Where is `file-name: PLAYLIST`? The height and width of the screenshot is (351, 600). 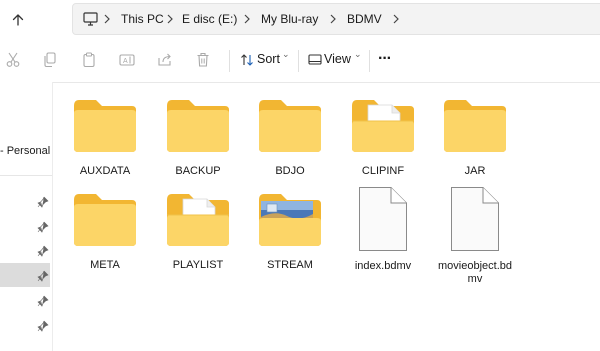
file-name: PLAYLIST is located at coordinates (198, 265).